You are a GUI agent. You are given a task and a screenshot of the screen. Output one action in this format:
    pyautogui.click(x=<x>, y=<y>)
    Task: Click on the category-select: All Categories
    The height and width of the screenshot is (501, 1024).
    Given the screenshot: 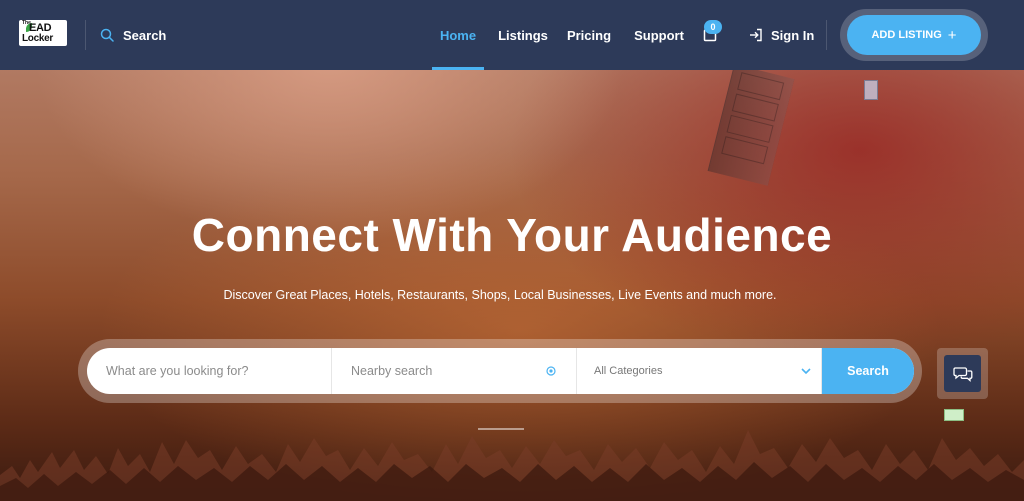 What is the action you would take?
    pyautogui.click(x=699, y=371)
    